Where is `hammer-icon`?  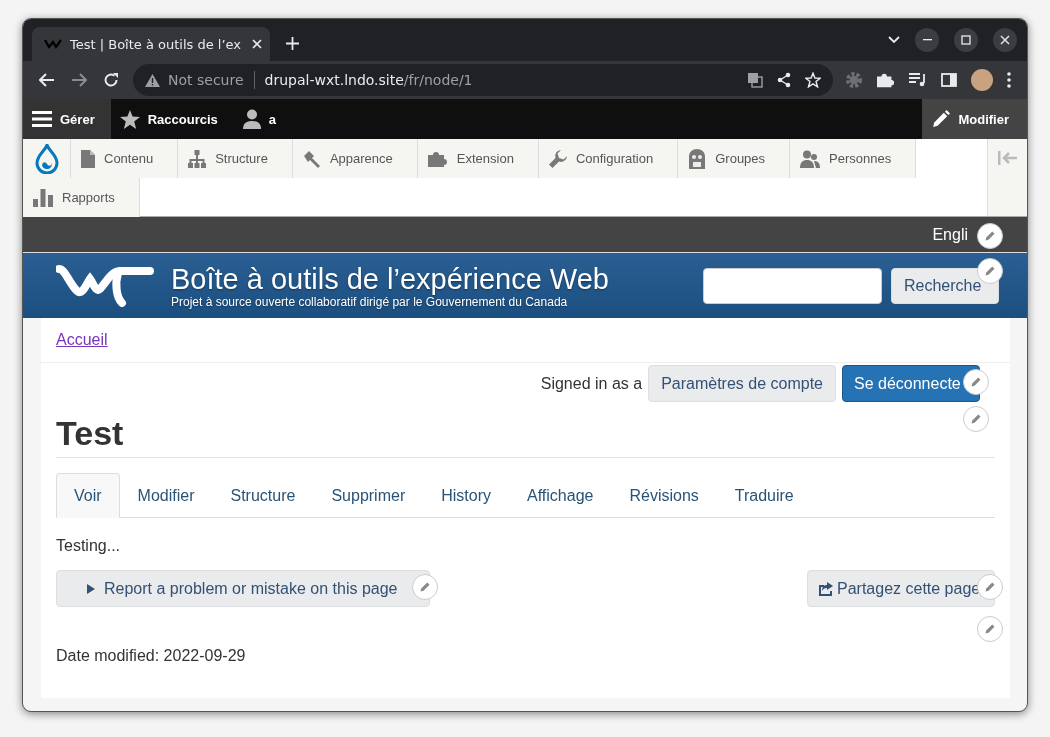
hammer-icon is located at coordinates (311, 158).